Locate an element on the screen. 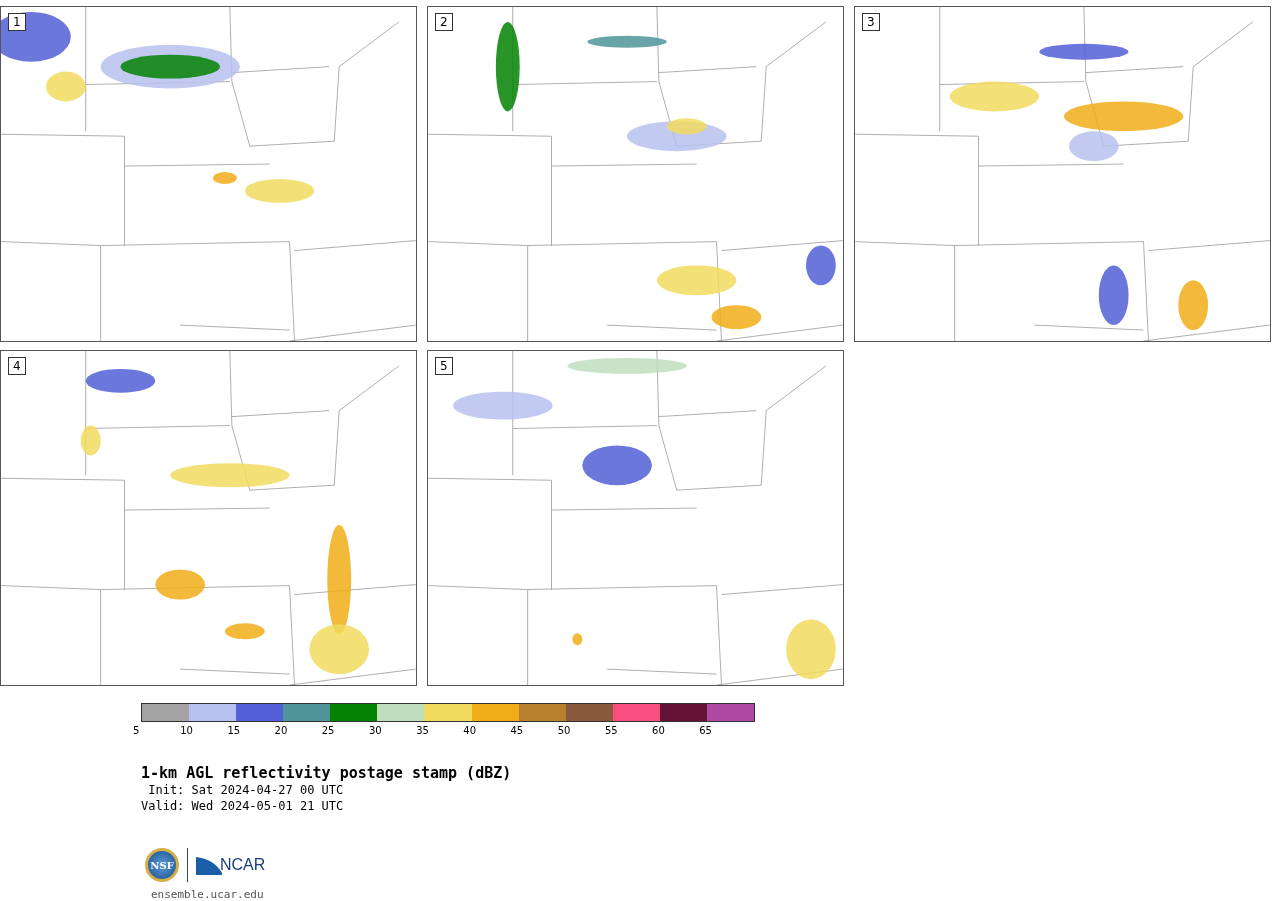  swoosh-icon is located at coordinates (209, 865).